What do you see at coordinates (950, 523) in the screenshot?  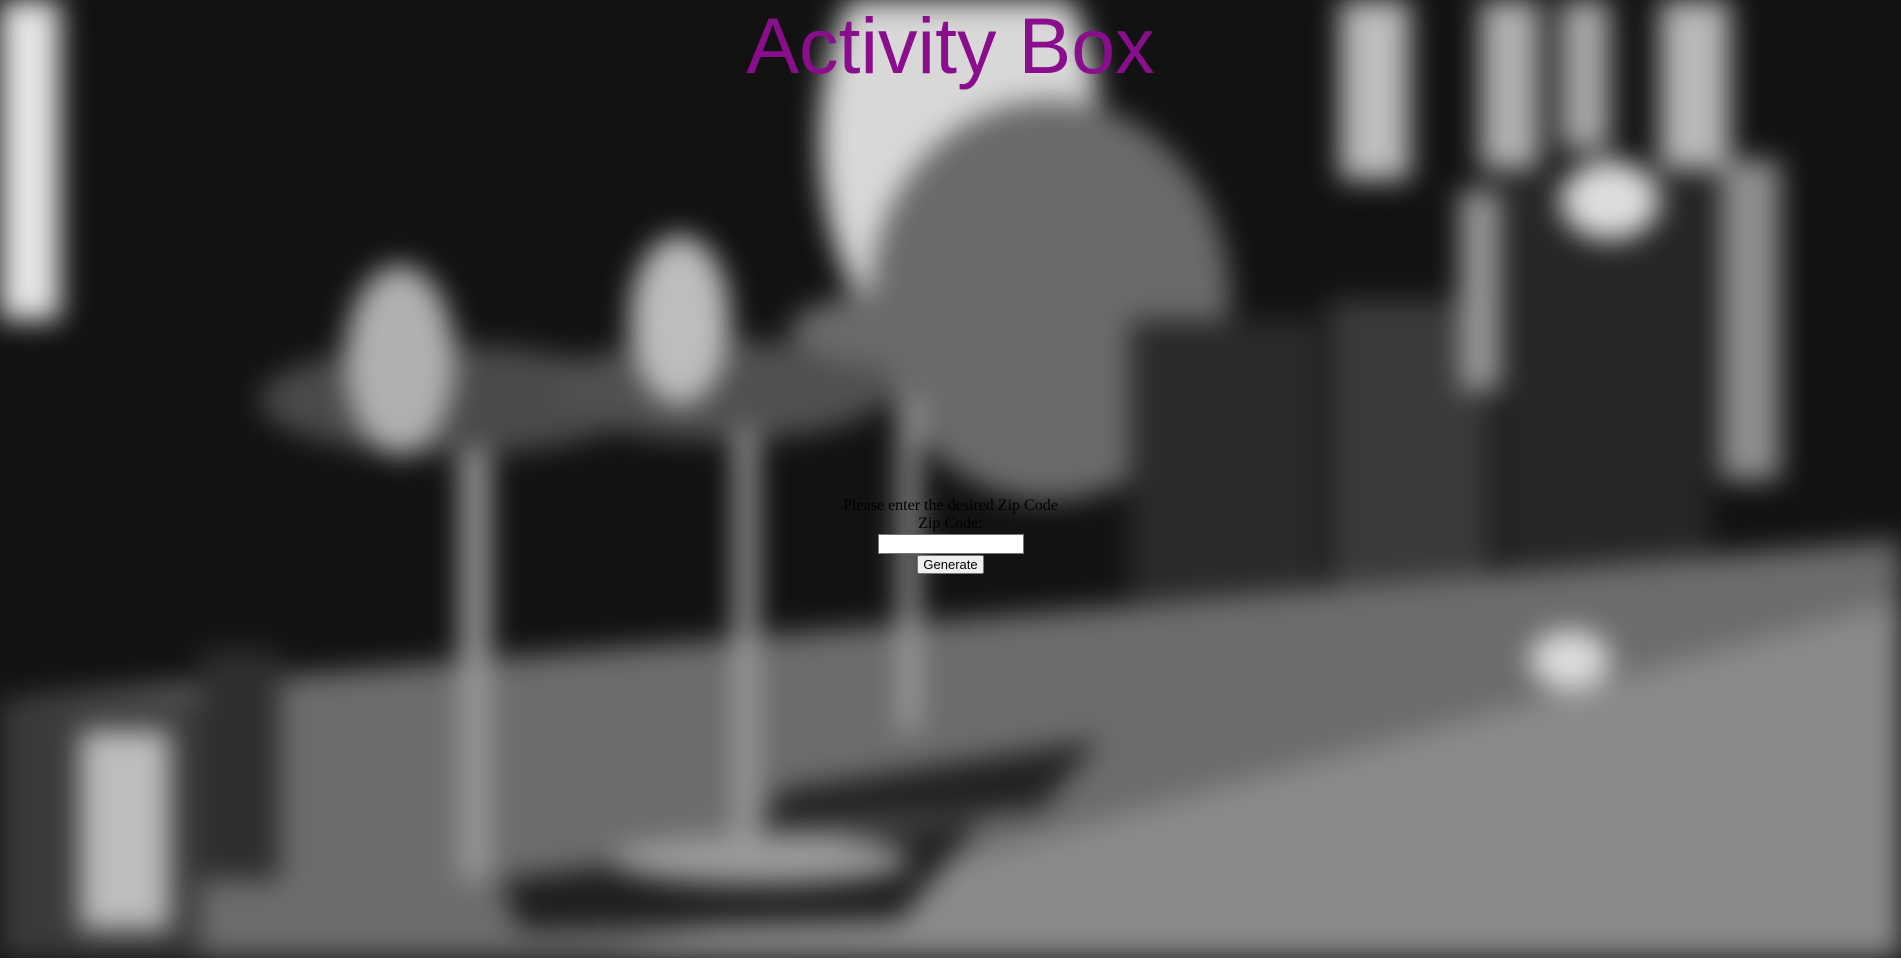 I see `zip-field-label: Zip Code:` at bounding box center [950, 523].